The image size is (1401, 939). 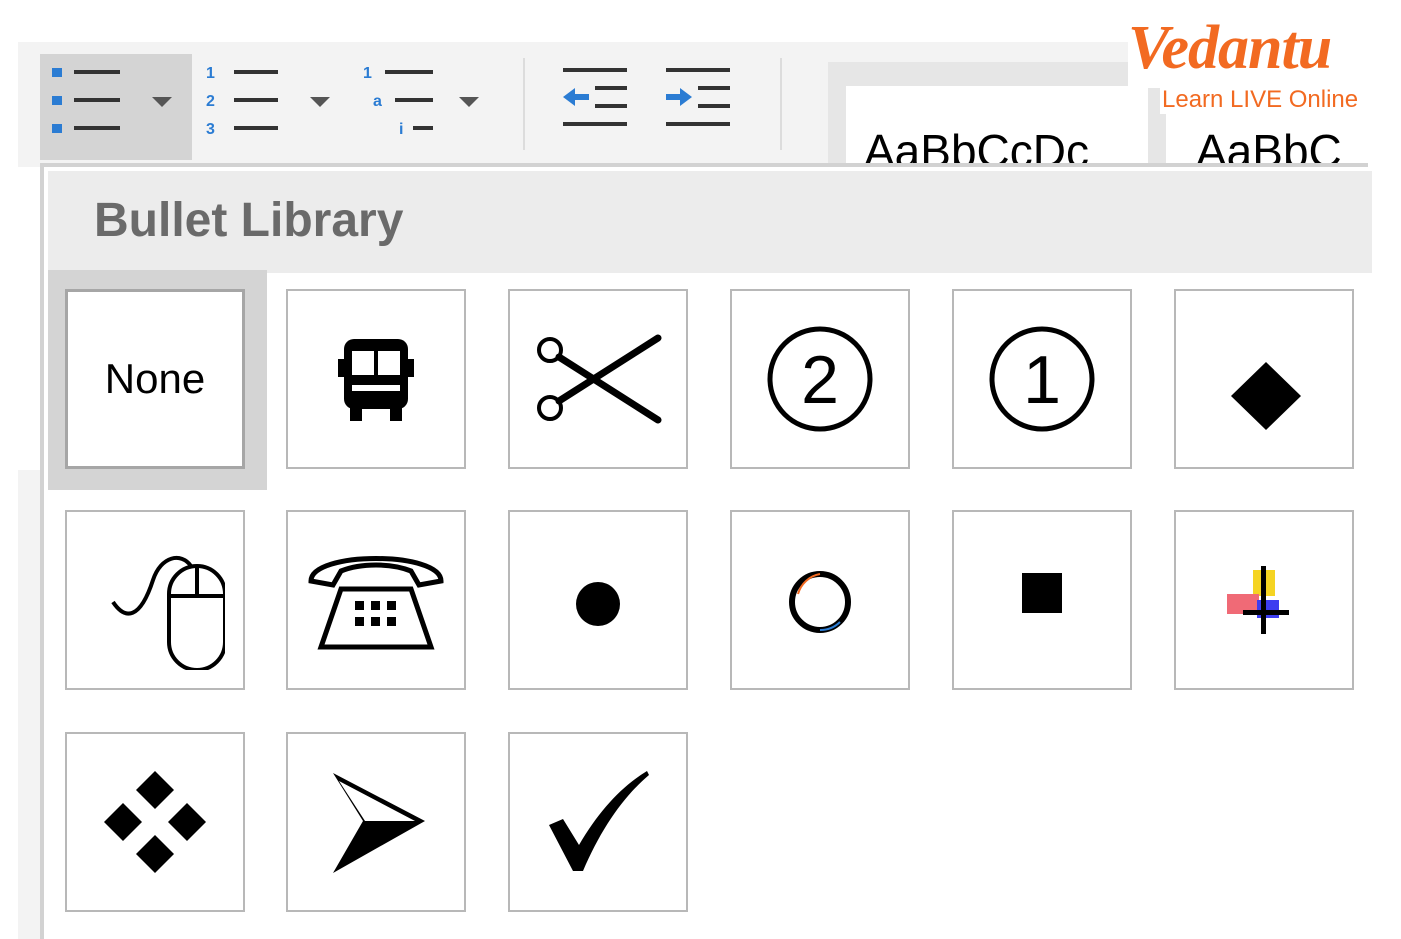 I want to click on checkmark-icon, so click(x=599, y=821).